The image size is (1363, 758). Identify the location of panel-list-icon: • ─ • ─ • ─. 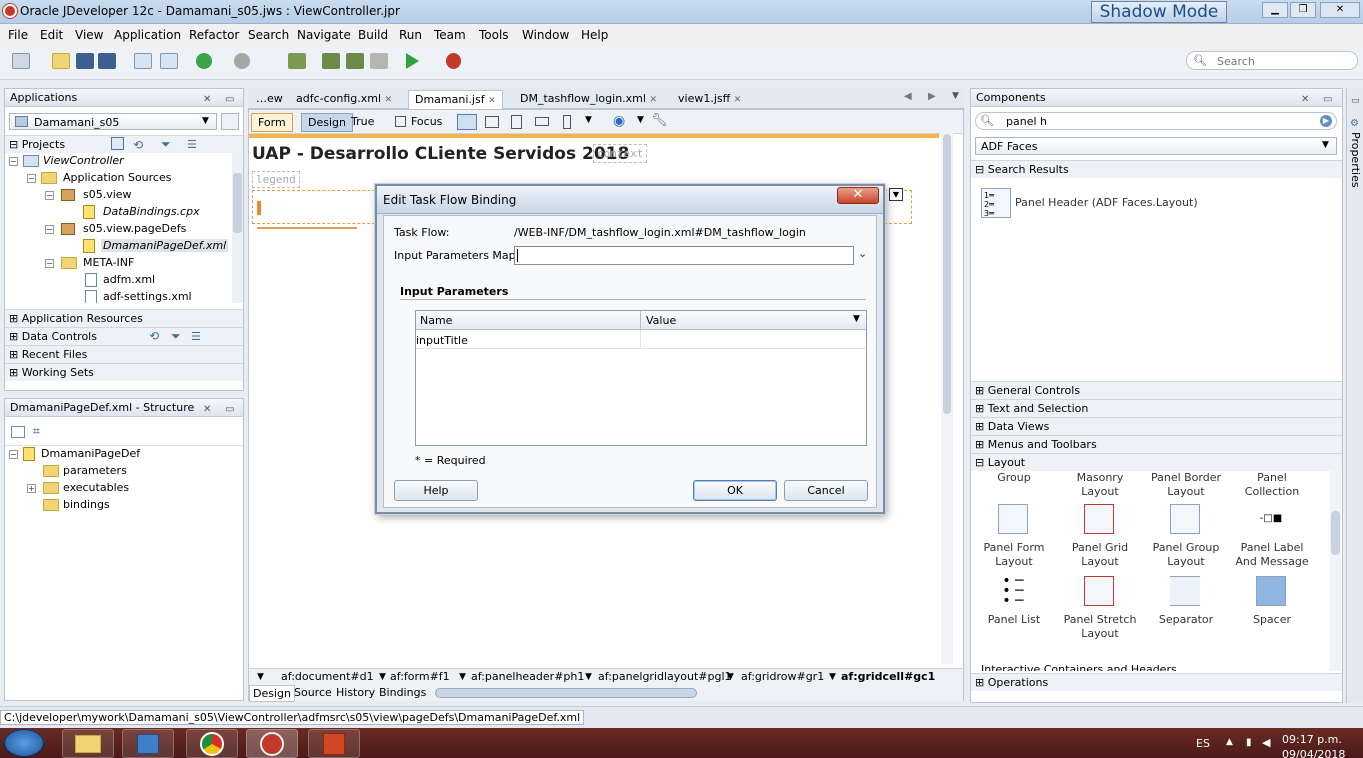
(1013, 591).